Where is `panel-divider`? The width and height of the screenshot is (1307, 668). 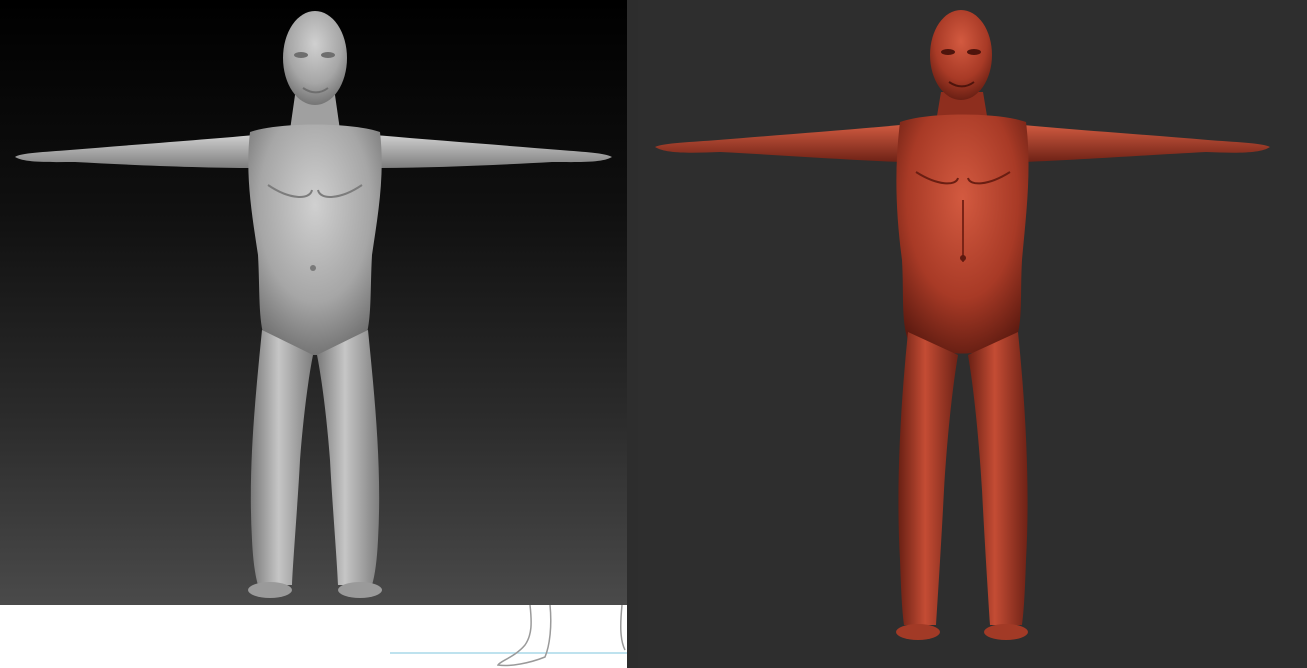
panel-divider is located at coordinates (632, 334).